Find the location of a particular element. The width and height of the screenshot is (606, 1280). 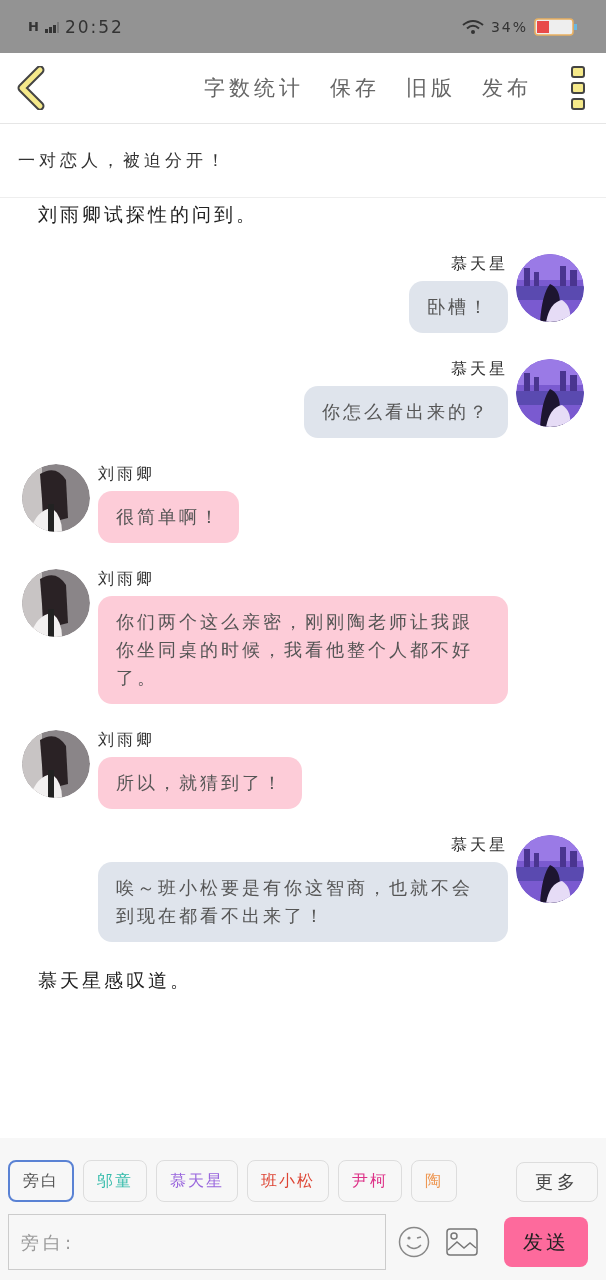

wifi-icon is located at coordinates (472, 26).